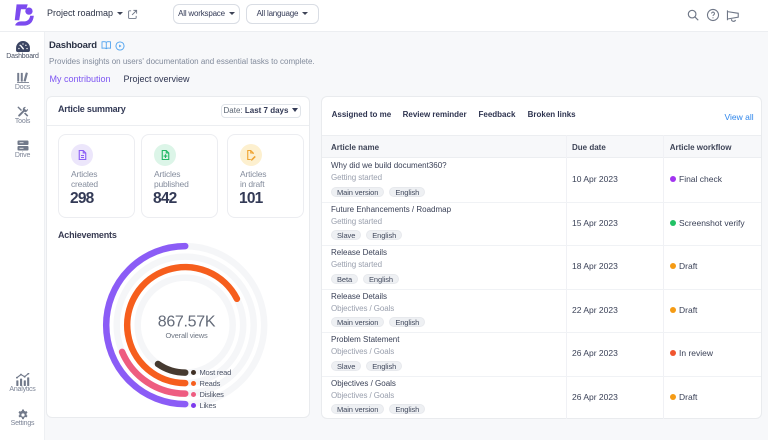 The width and height of the screenshot is (768, 440). What do you see at coordinates (187, 335) in the screenshot?
I see `svg-text: Overall views` at bounding box center [187, 335].